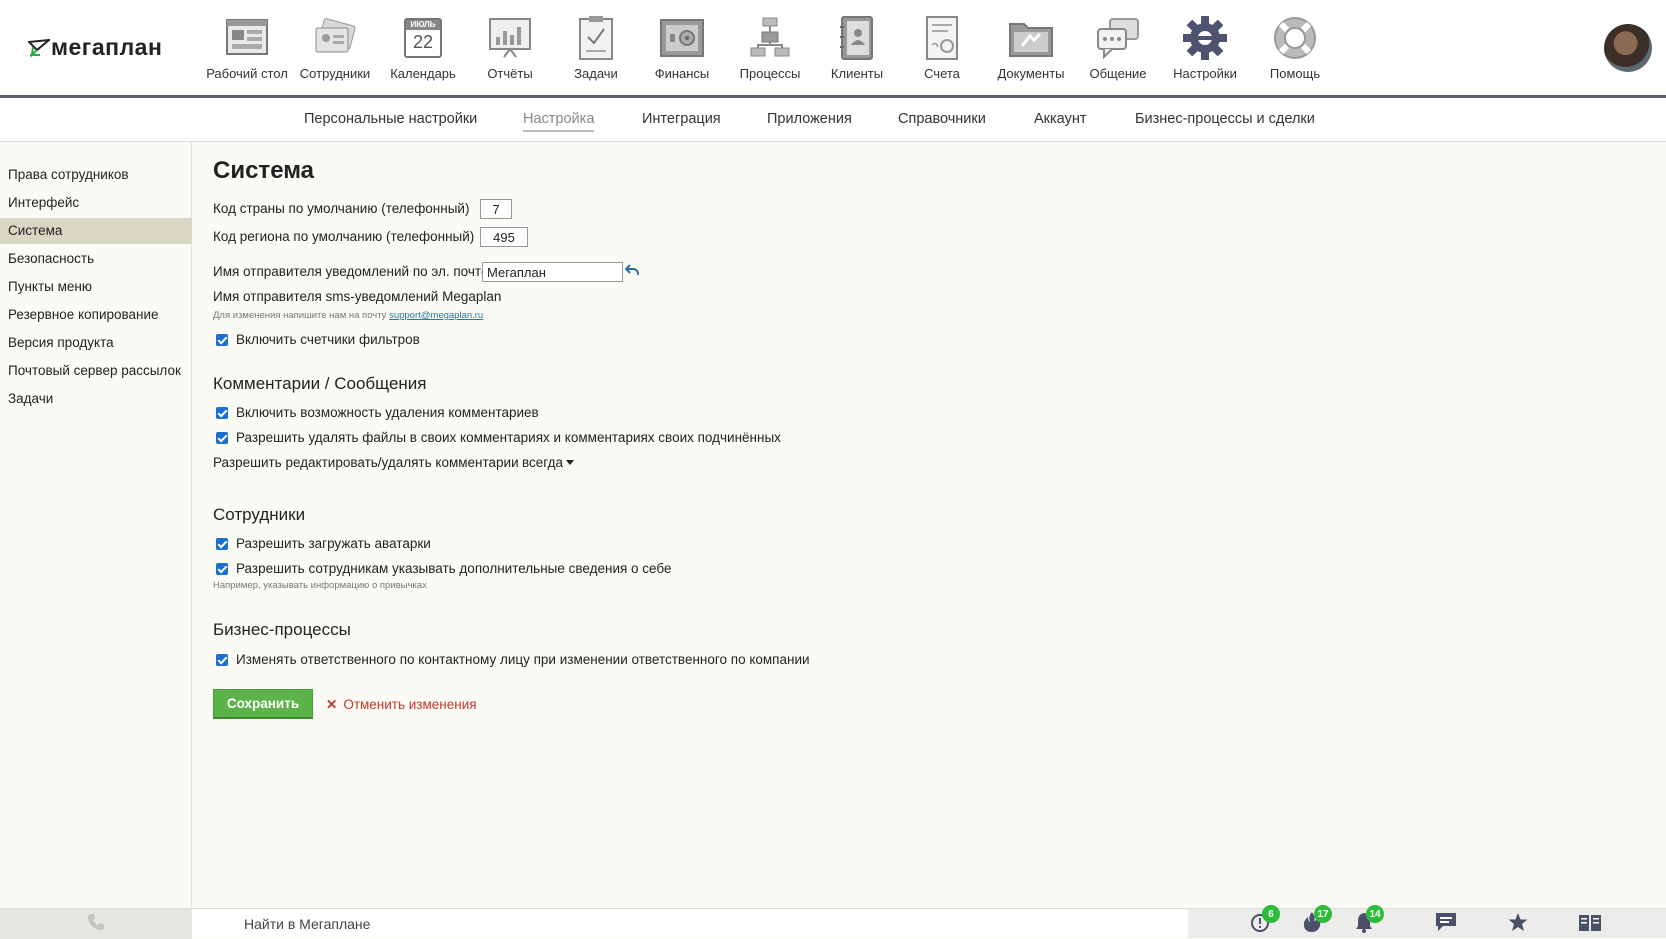 This screenshot has height=939, width=1666. What do you see at coordinates (423, 38) in the screenshot?
I see `calendar-icon: ИЮЛЬ 22` at bounding box center [423, 38].